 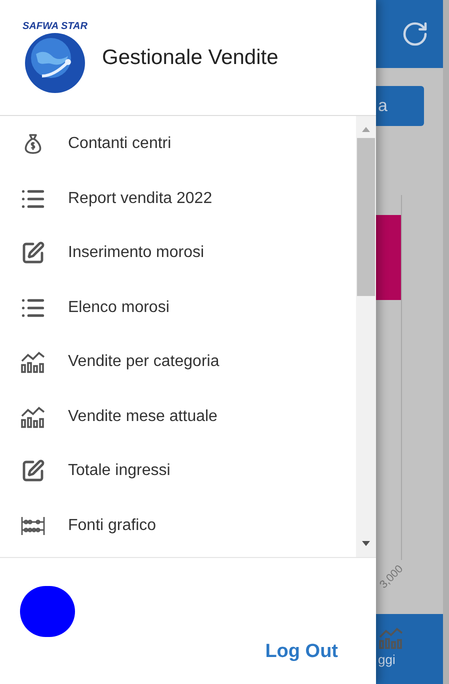 What do you see at coordinates (47, 611) in the screenshot?
I see `user-avatar` at bounding box center [47, 611].